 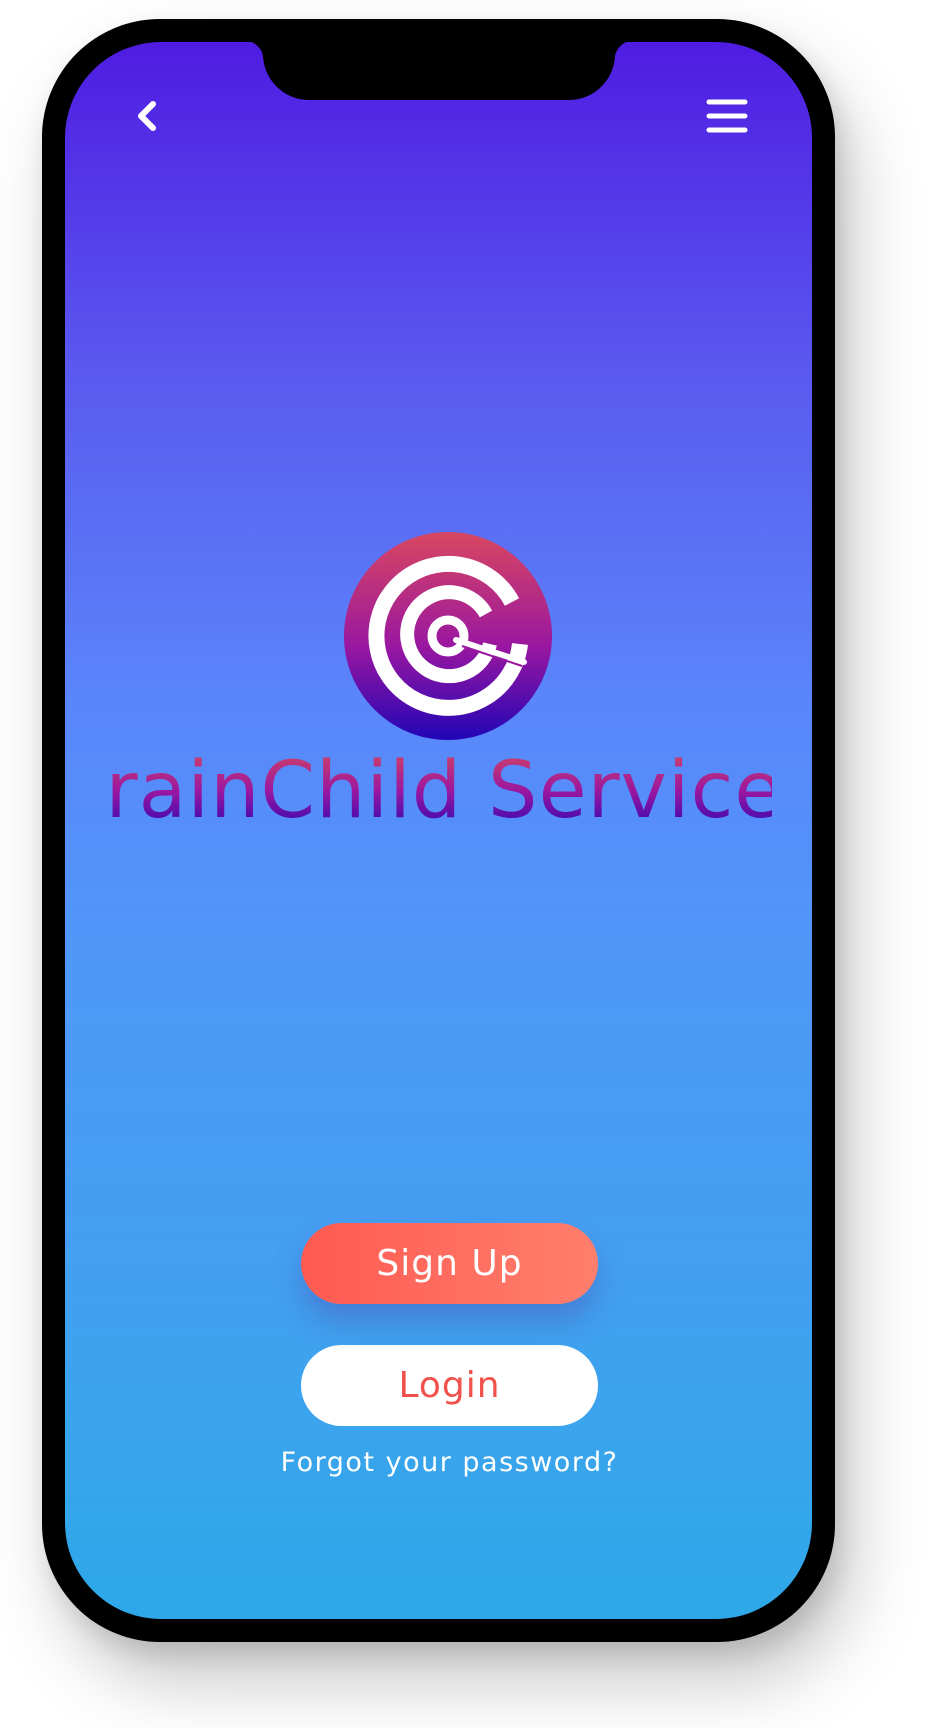 I want to click on menu-button, so click(x=727, y=116).